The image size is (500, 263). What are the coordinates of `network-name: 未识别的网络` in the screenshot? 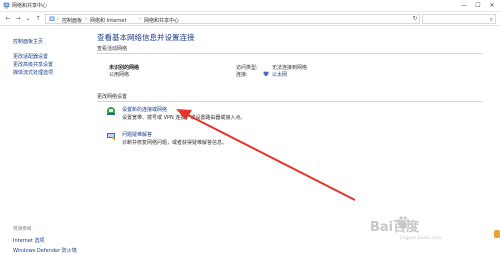 It's located at (124, 68).